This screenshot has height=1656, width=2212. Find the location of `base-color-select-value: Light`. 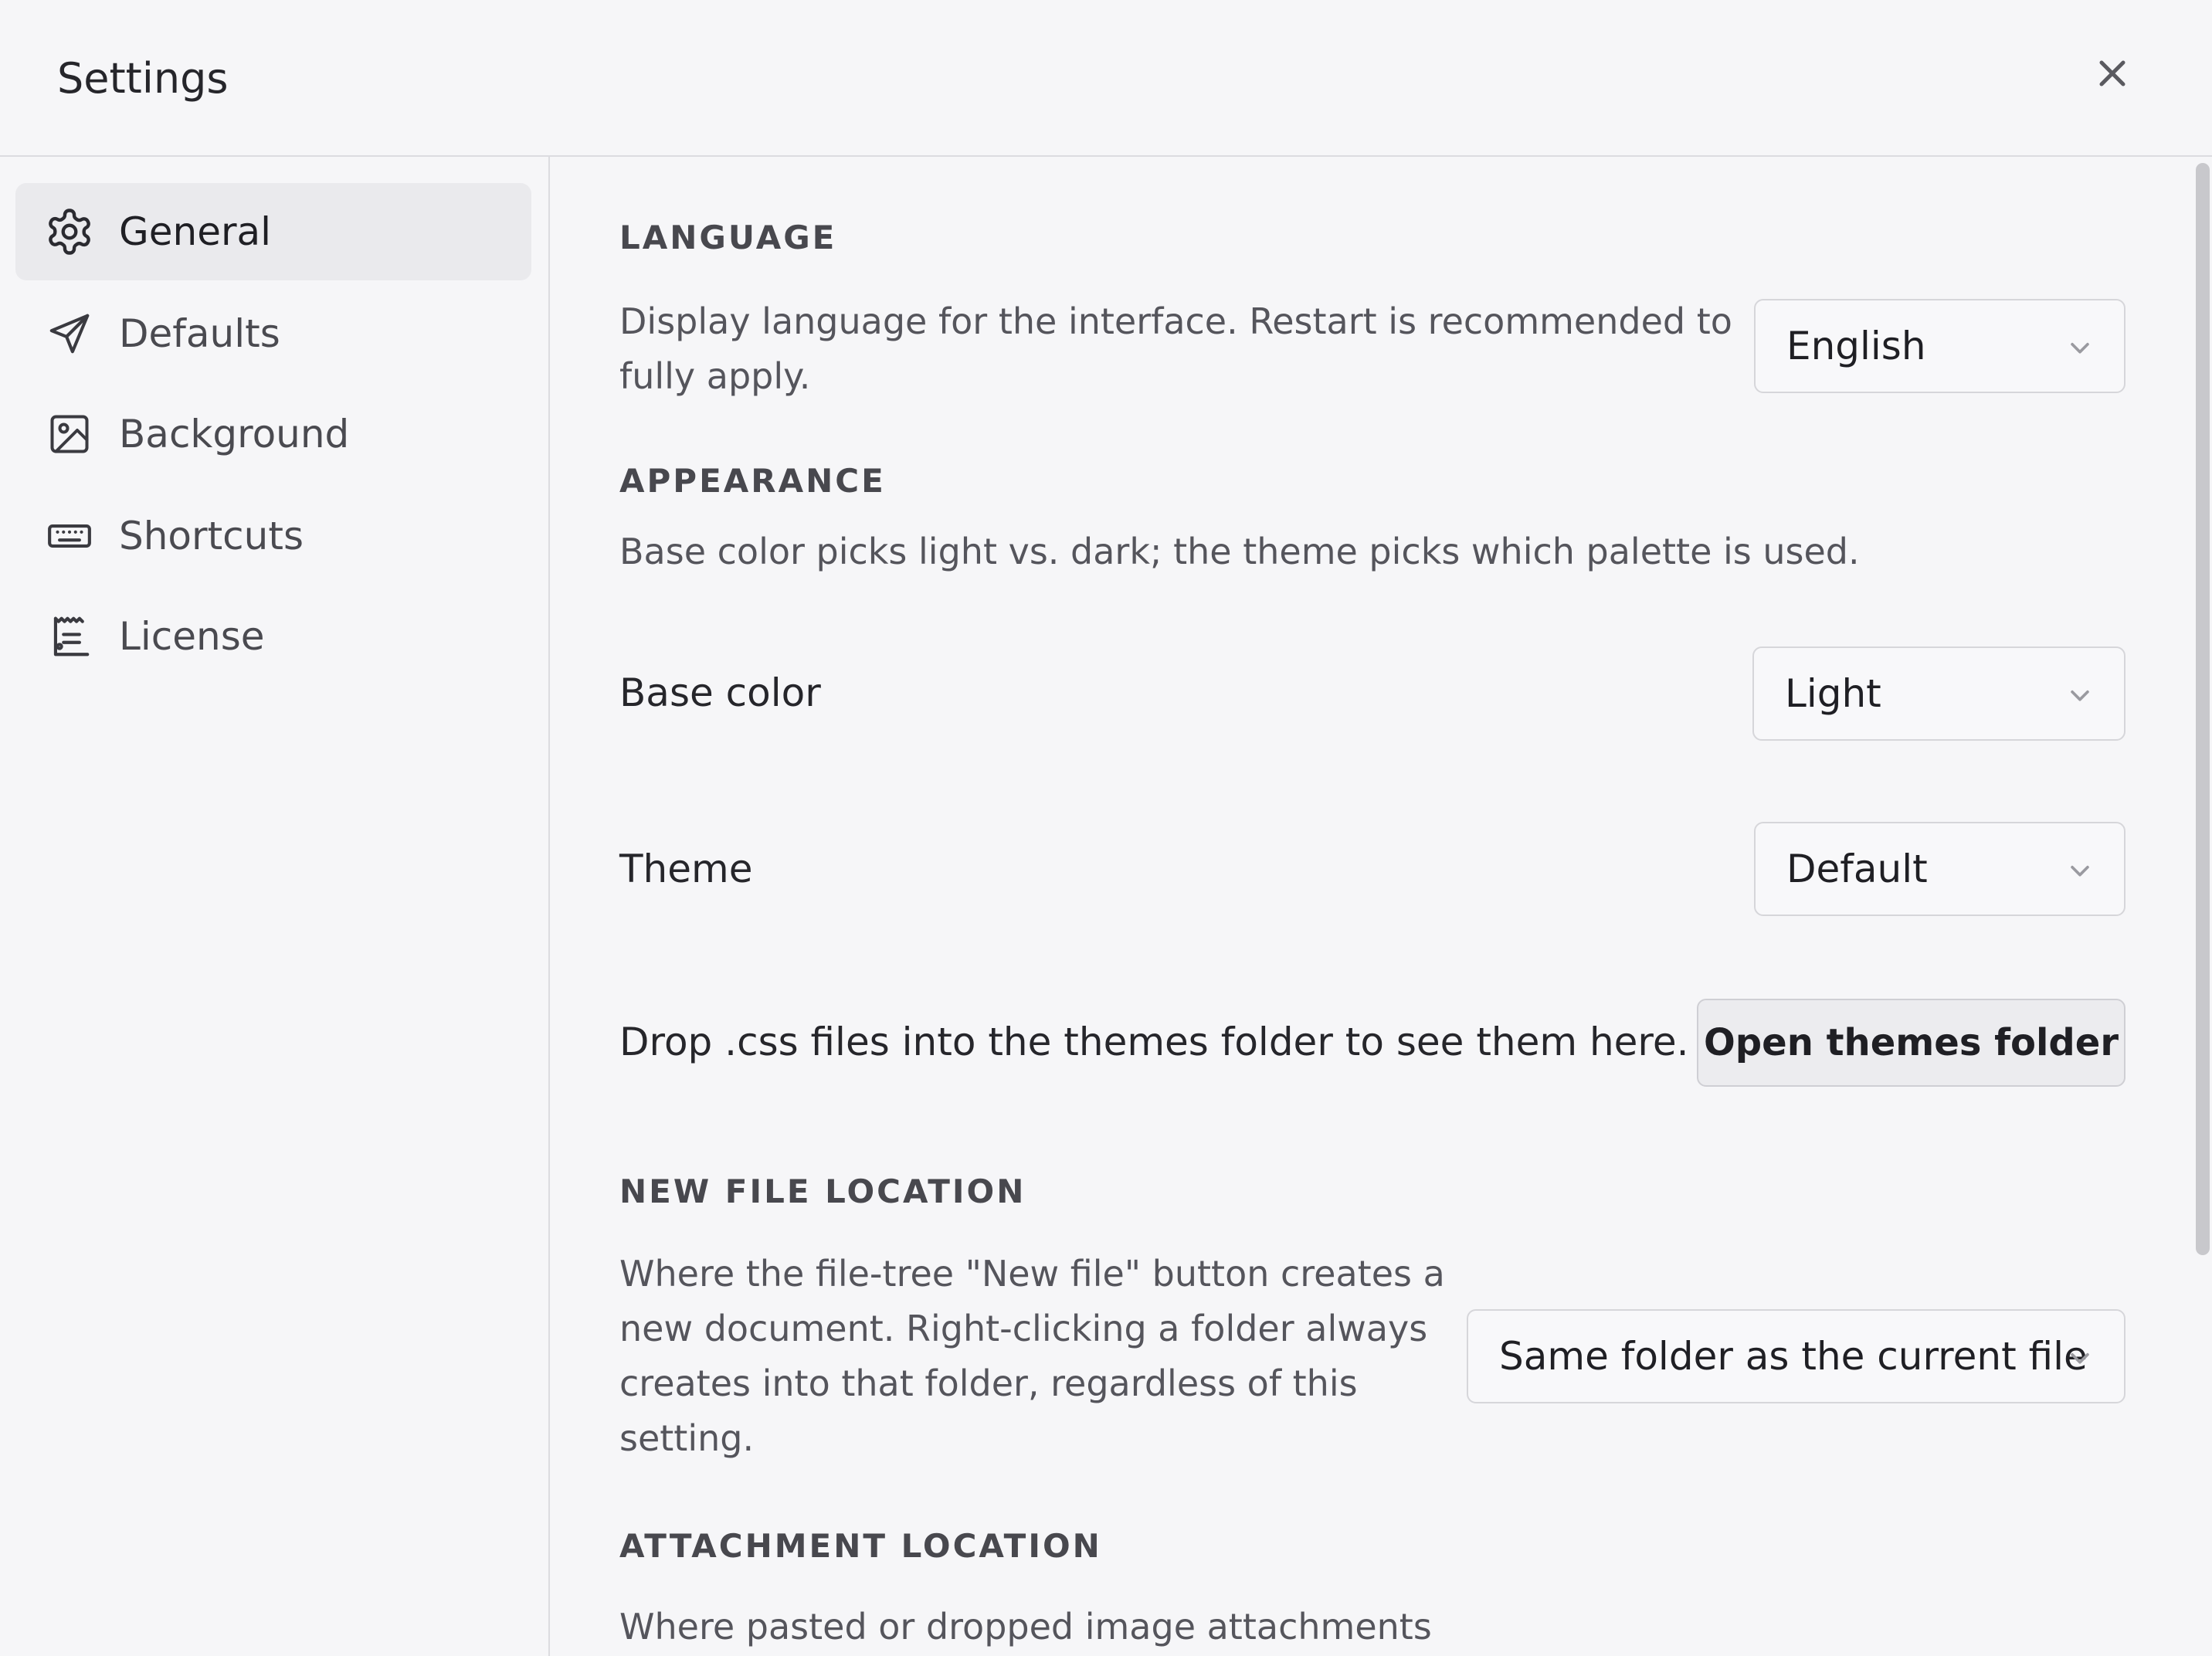

base-color-select-value: Light is located at coordinates (1833, 693).